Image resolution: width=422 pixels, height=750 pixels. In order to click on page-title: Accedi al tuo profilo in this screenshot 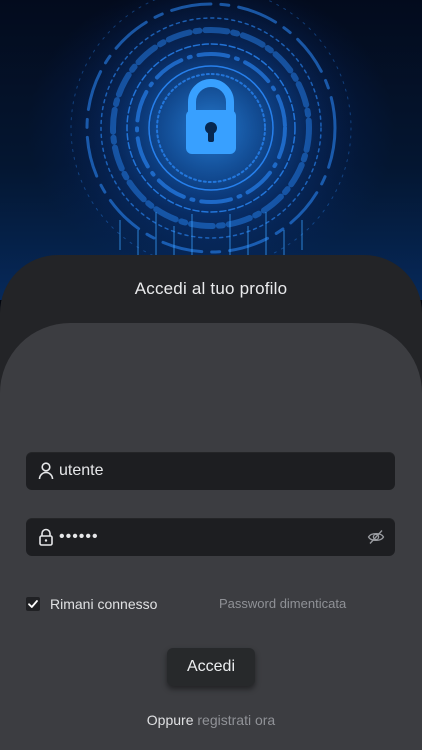, I will do `click(211, 288)`.